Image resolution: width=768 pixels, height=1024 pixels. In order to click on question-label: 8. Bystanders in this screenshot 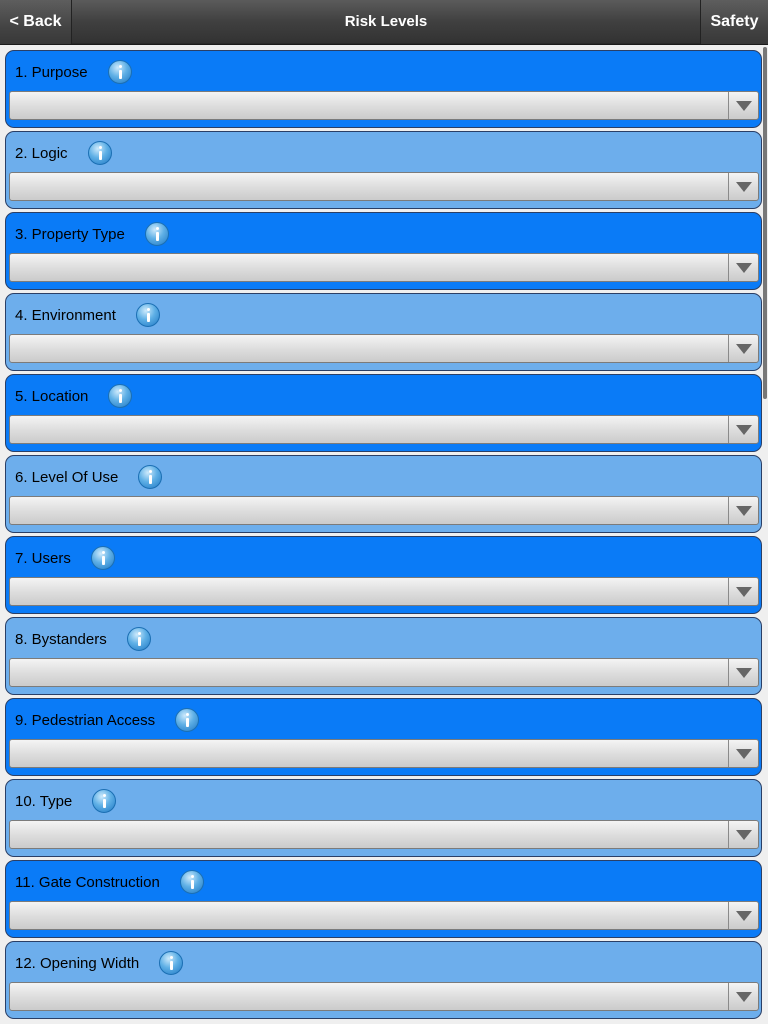, I will do `click(61, 639)`.